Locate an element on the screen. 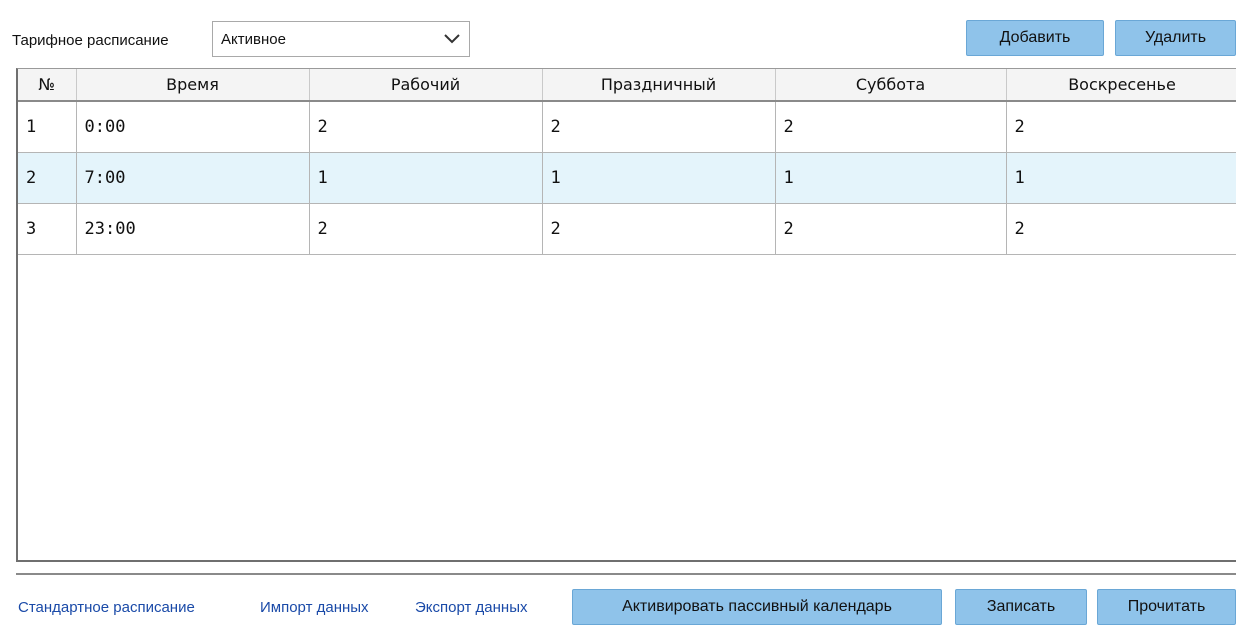 This screenshot has height=635, width=1236. table-row: 1 0:00 2 2 2 2 is located at coordinates (627, 127).